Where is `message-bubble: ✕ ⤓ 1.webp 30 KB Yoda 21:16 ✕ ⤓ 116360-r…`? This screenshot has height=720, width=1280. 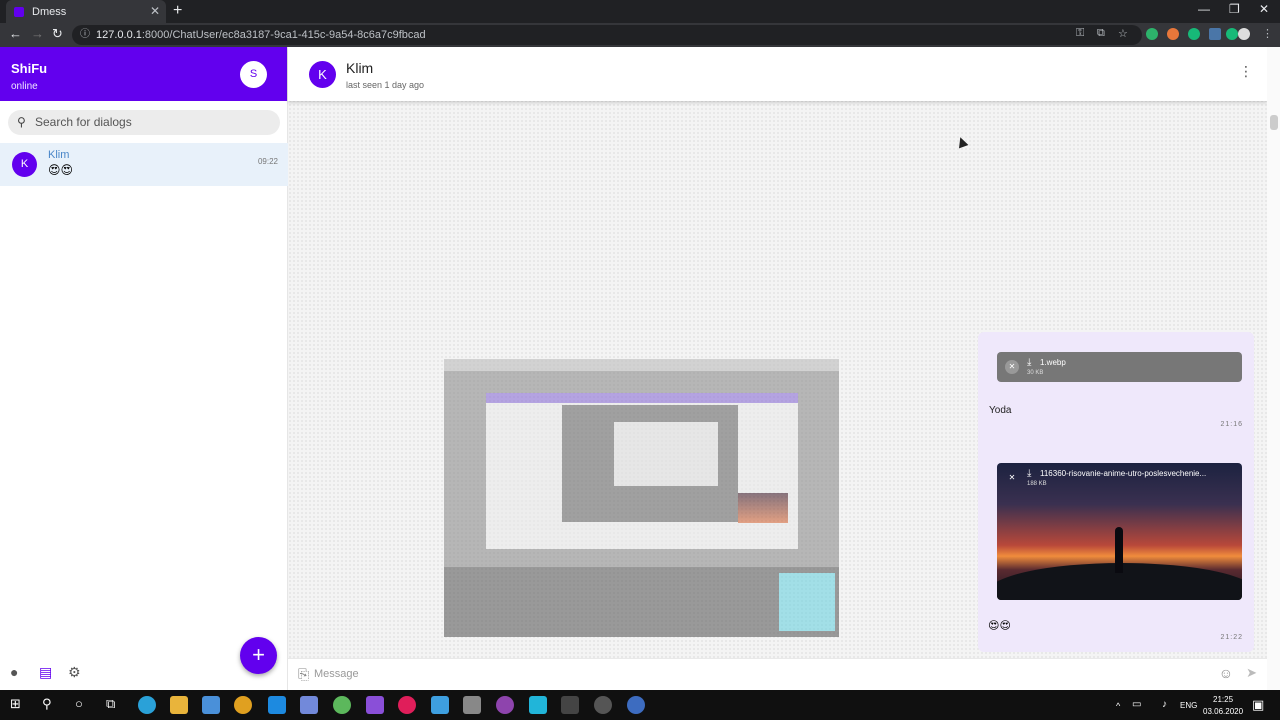
message-bubble: ✕ ⤓ 1.webp 30 KB Yoda 21:16 ✕ ⤓ 116360-r… is located at coordinates (1116, 492).